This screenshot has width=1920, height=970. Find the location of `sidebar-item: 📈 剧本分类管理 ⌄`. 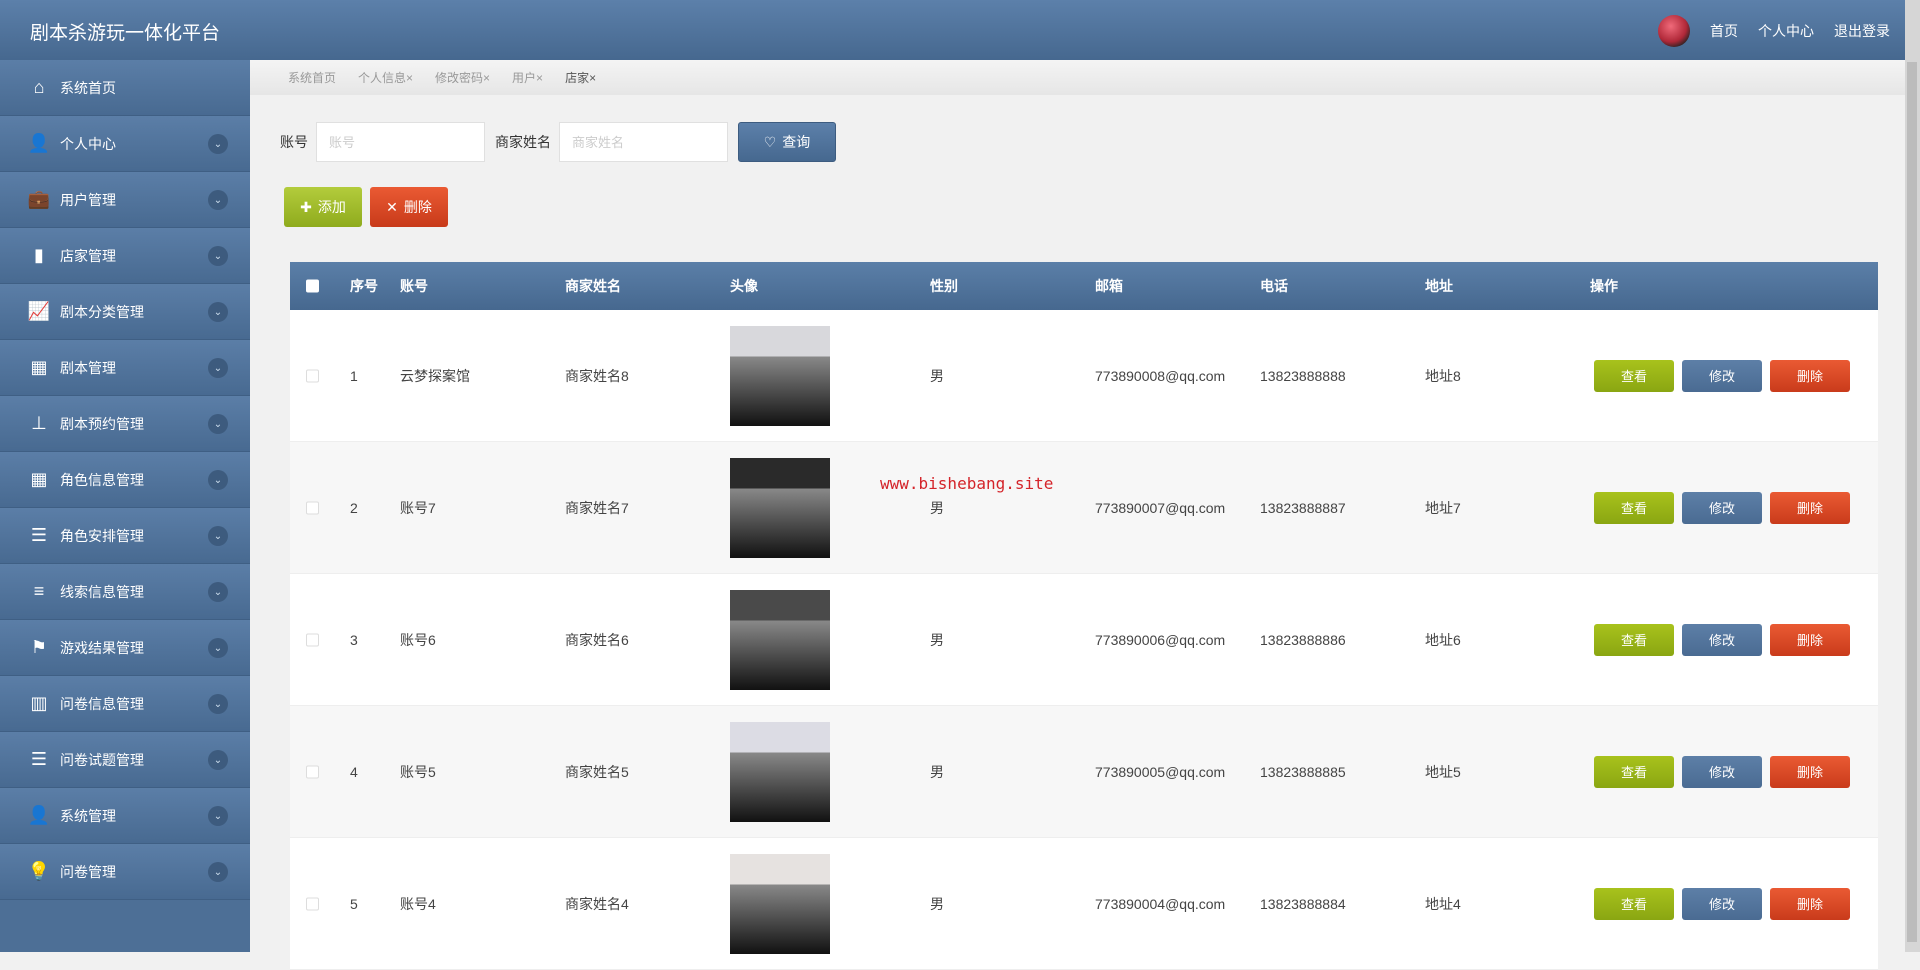

sidebar-item: 📈 剧本分类管理 ⌄ is located at coordinates (125, 312).